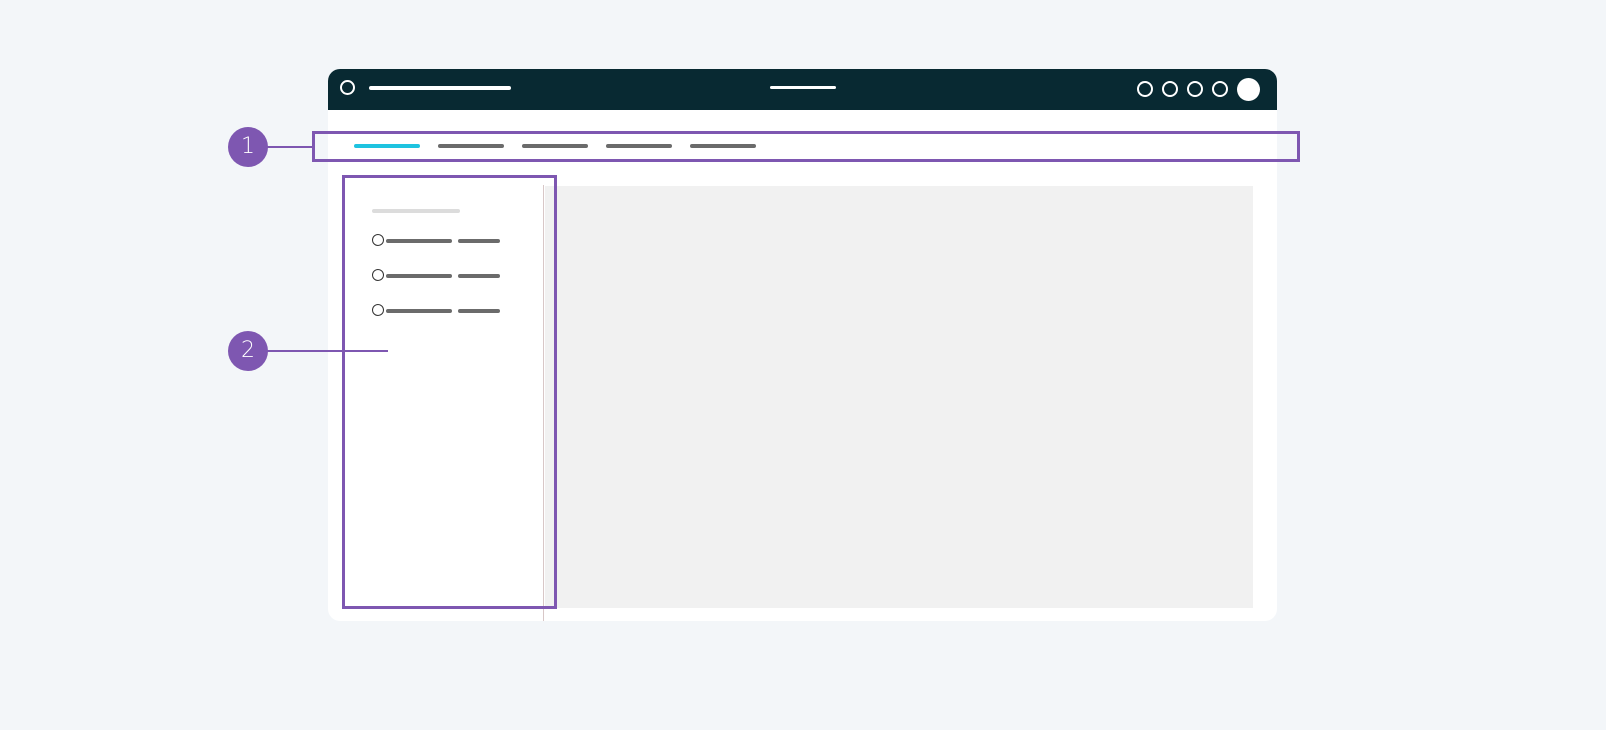 This screenshot has width=1606, height=730. What do you see at coordinates (327, 351) in the screenshot?
I see `annotation-2-leader` at bounding box center [327, 351].